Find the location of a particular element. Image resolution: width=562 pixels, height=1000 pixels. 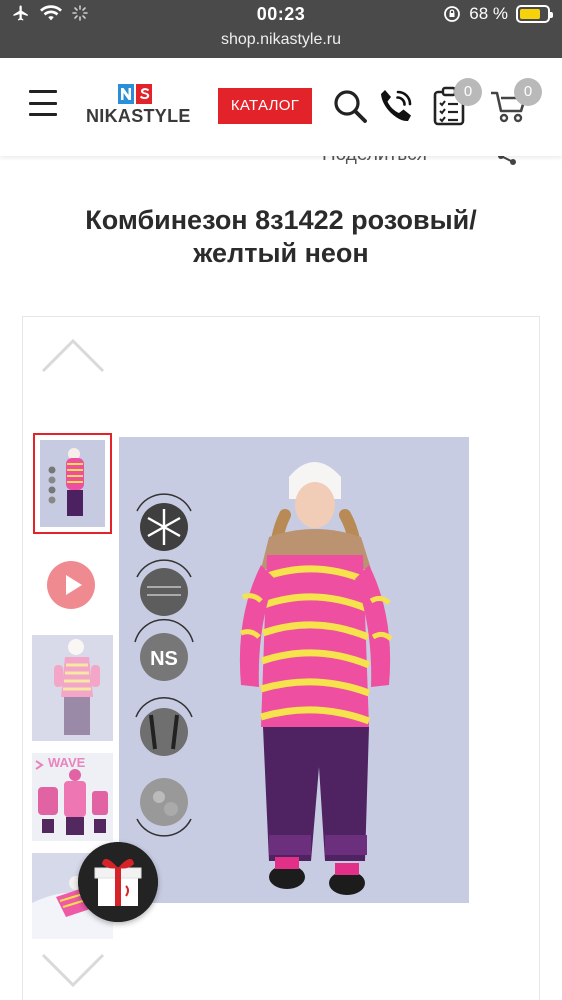

phone-icon is located at coordinates (396, 106).